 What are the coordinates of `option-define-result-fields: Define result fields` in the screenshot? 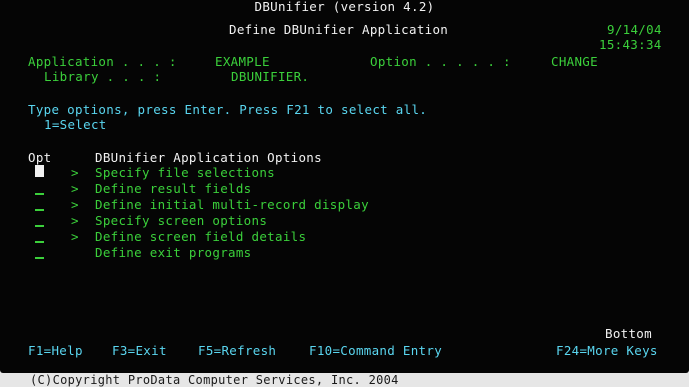 It's located at (173, 188).